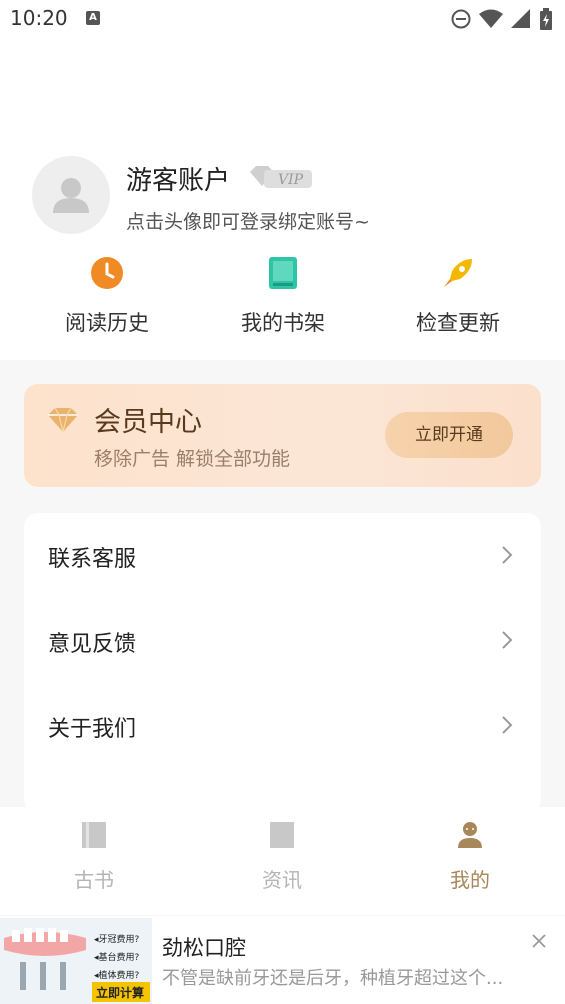 The height and width of the screenshot is (1004, 565). I want to click on member-subtitle: 移除广告 解锁全部功能, so click(192, 459).